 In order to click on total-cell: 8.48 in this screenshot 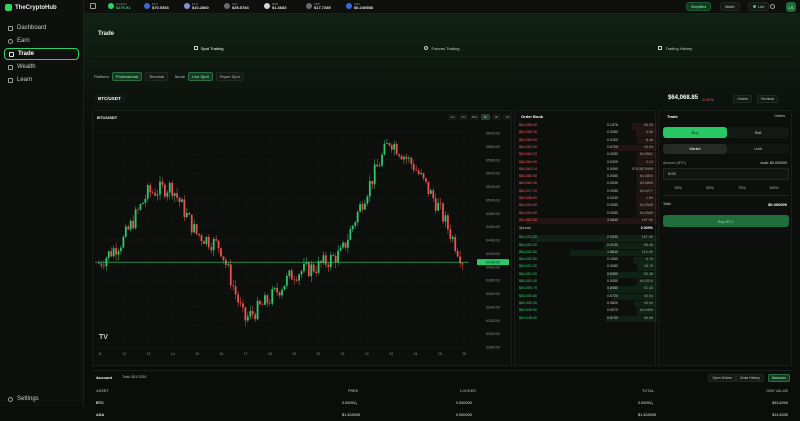, I will do `click(649, 139)`.